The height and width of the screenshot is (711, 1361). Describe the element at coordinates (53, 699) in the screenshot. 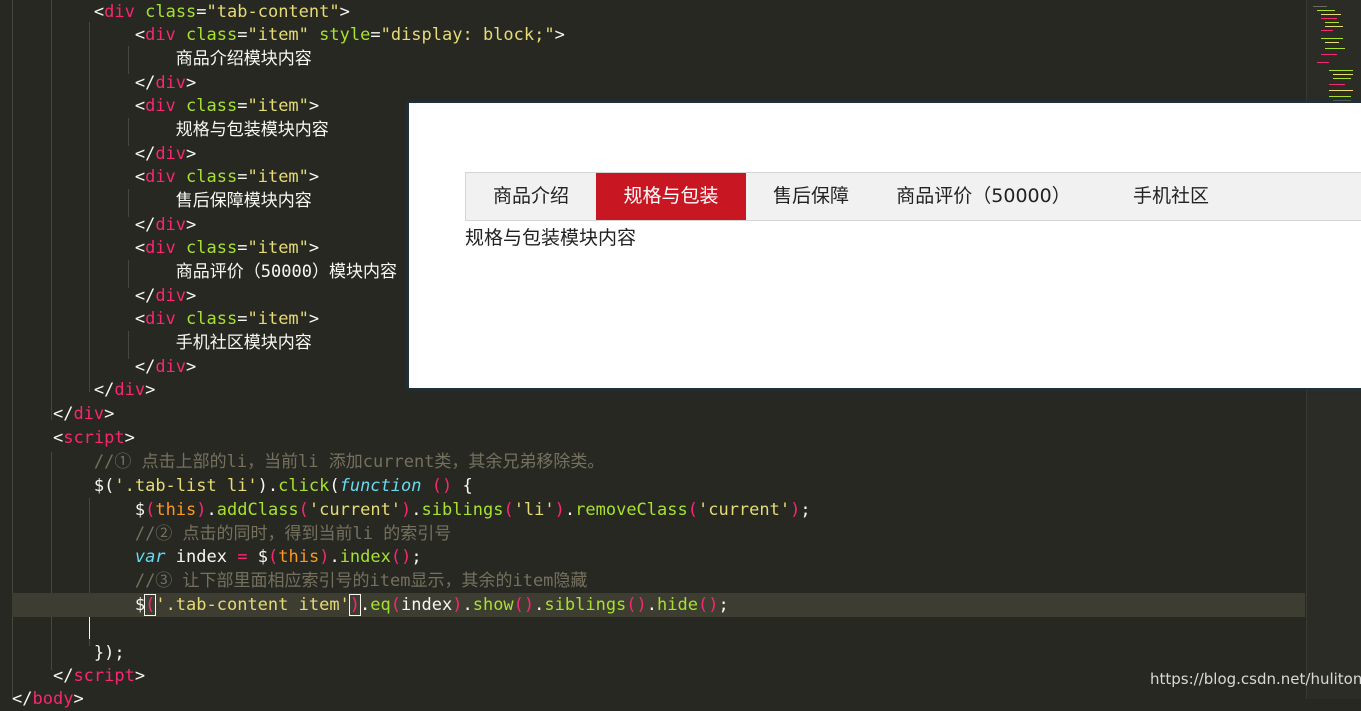

I see `html-tag: body` at that location.